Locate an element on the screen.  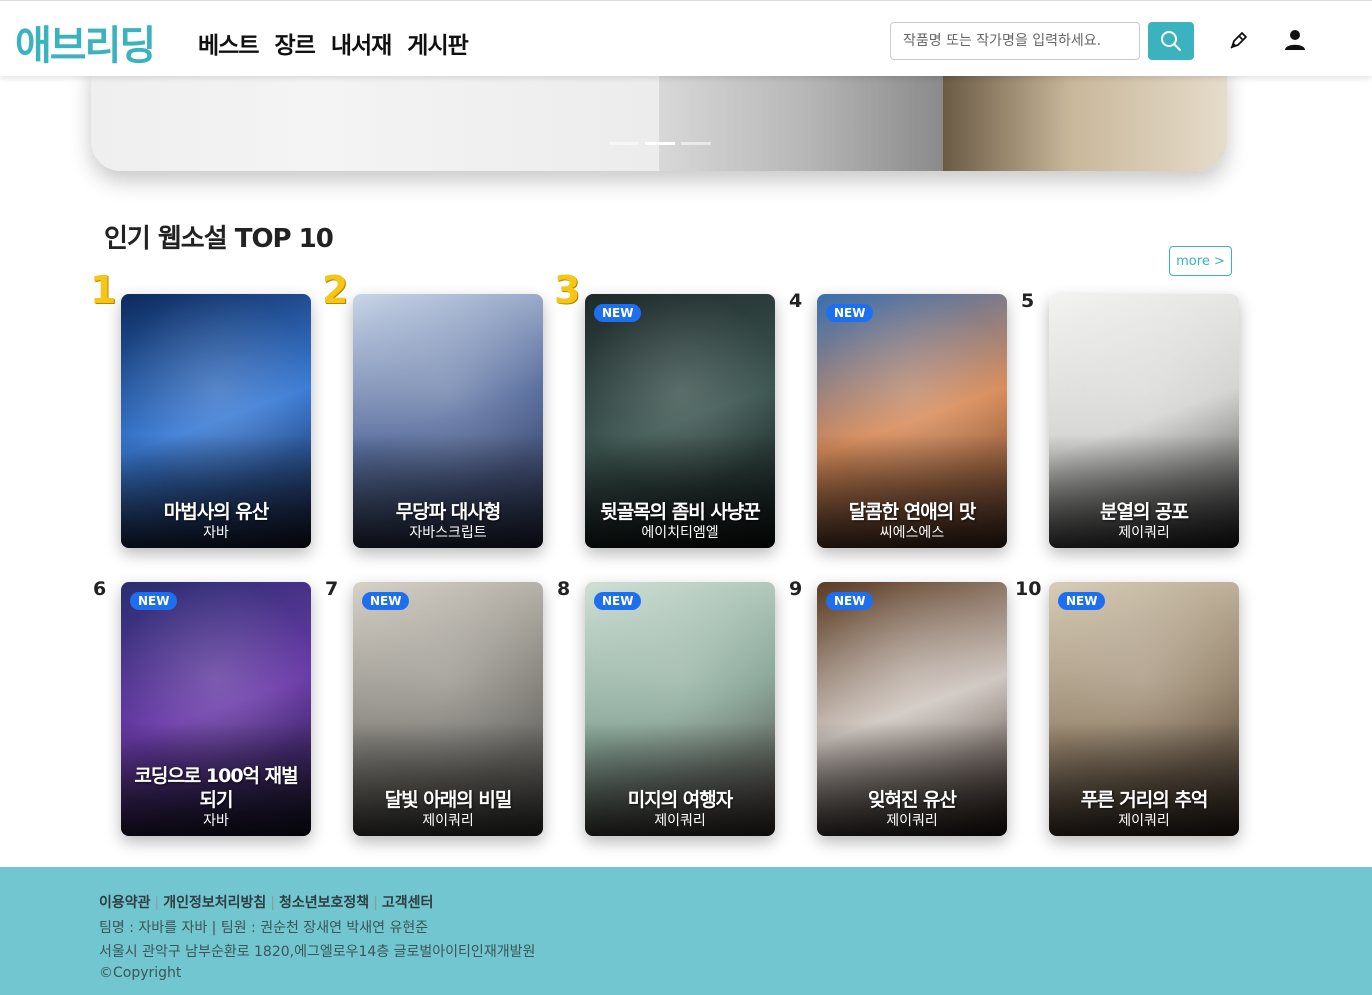
rank-number: 1 is located at coordinates (103, 290).